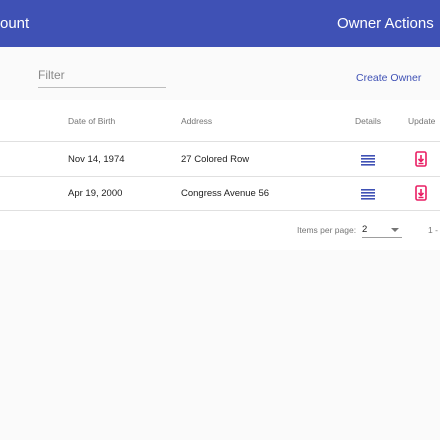  What do you see at coordinates (220, 23) in the screenshot?
I see `app-toolbar: ount Owner Actions` at bounding box center [220, 23].